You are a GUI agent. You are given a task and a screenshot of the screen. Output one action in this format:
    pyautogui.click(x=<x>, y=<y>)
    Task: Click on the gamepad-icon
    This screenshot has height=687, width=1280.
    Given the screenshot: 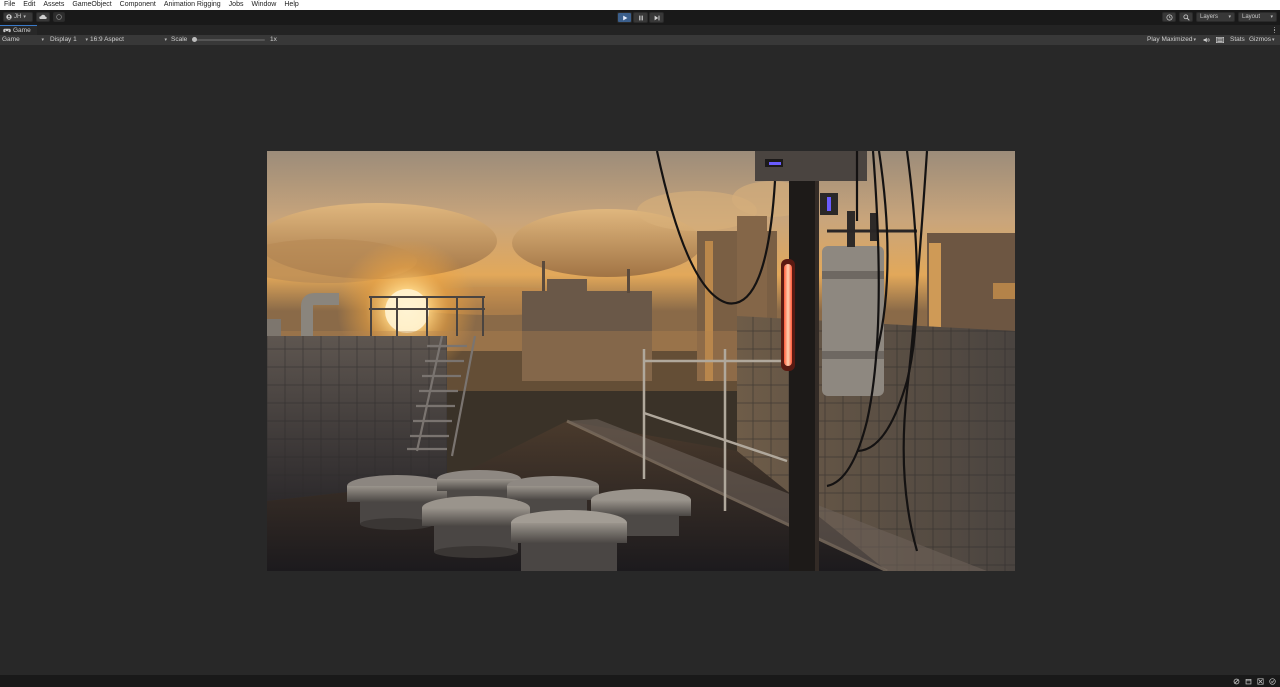 What is the action you would take?
    pyautogui.click(x=7, y=30)
    